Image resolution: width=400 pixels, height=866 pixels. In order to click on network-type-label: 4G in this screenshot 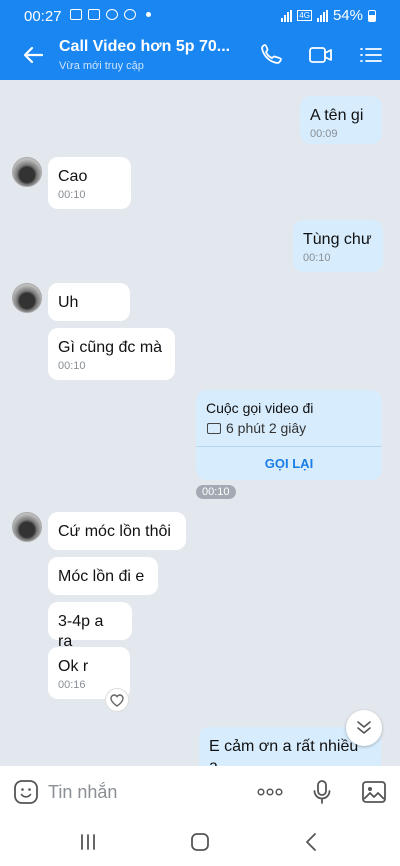, I will do `click(304, 15)`.